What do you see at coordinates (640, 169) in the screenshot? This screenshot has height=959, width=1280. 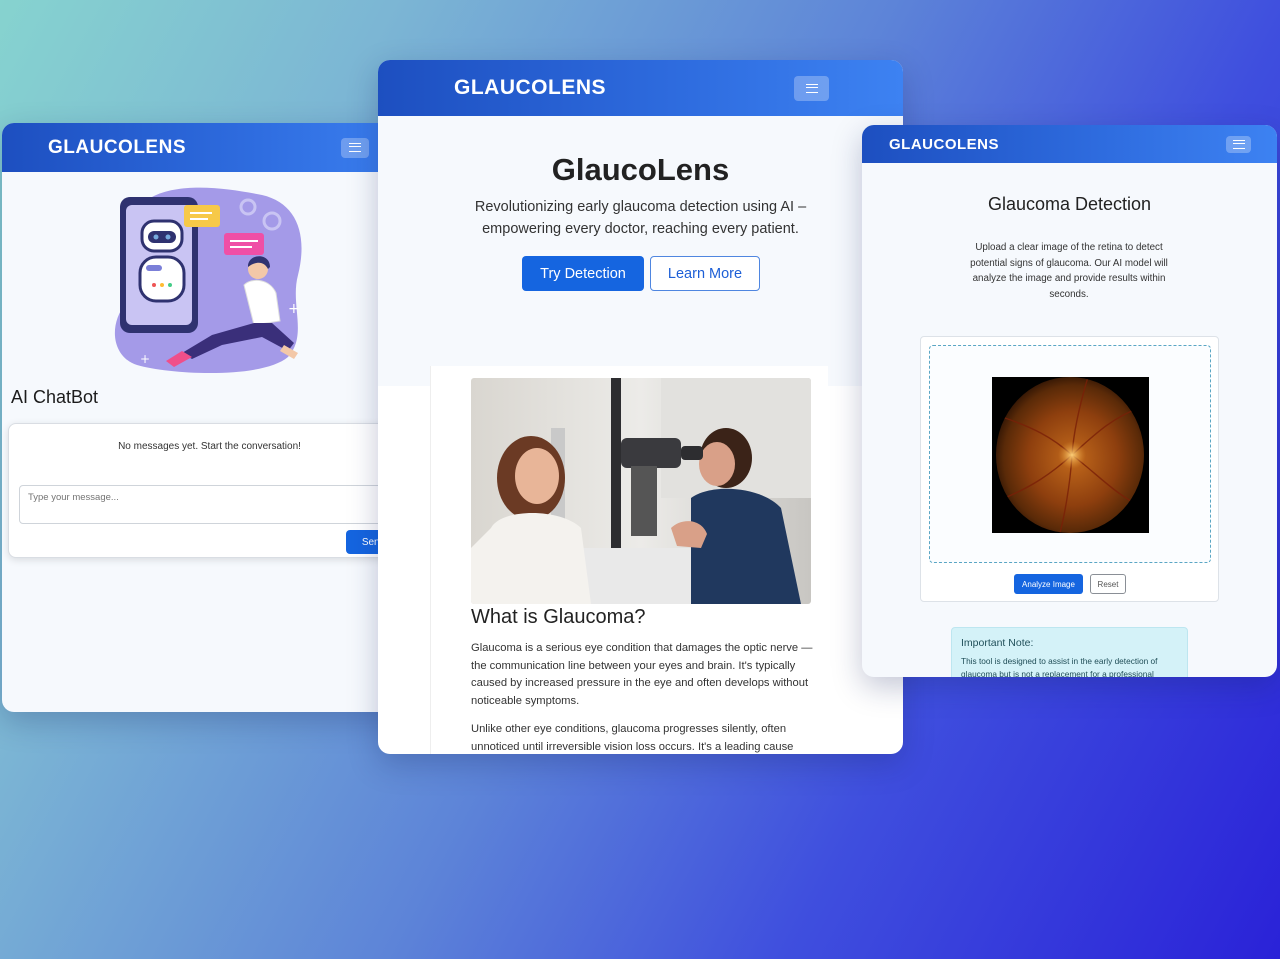 I see `hero-title: GlaucoLens` at bounding box center [640, 169].